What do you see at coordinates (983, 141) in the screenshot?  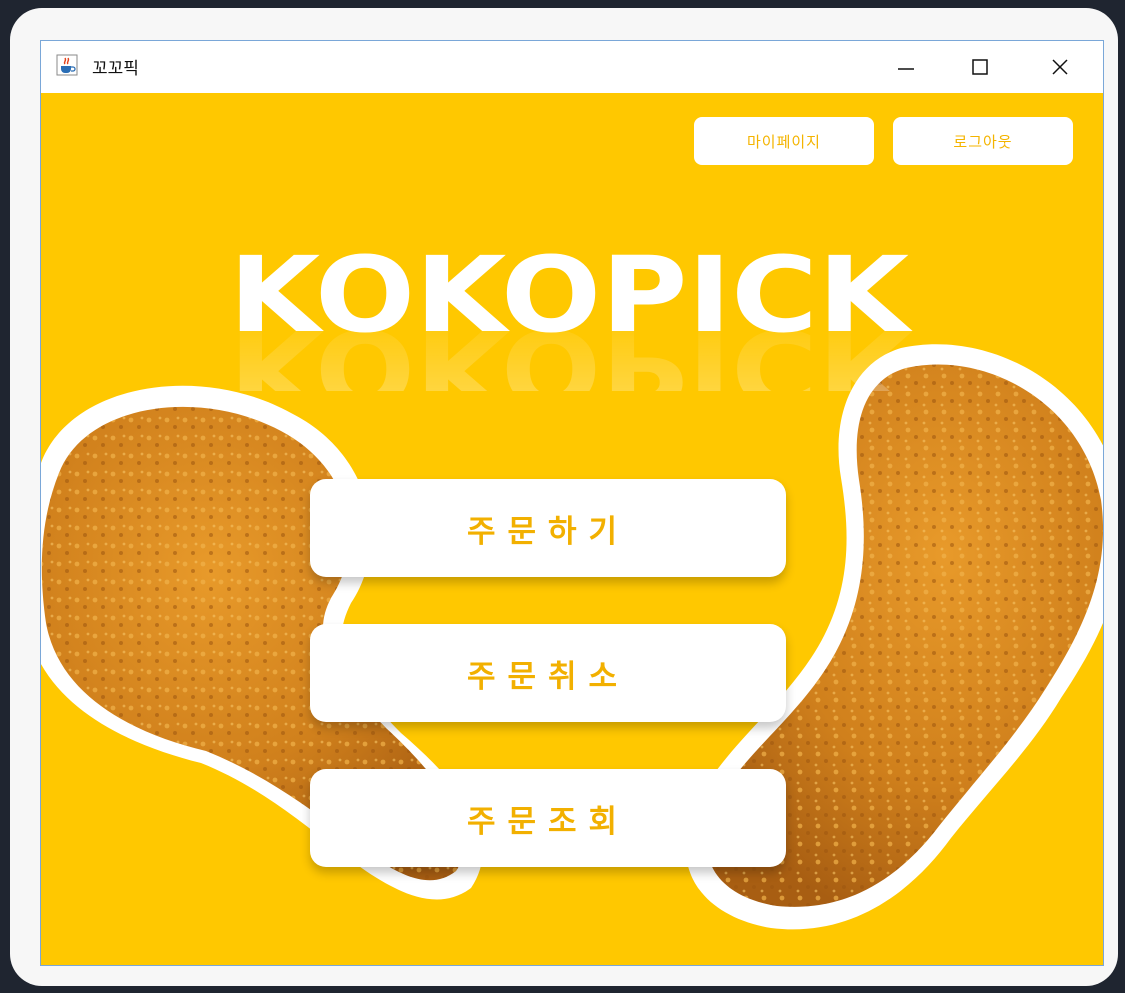 I see `logout-button: 로그아웃` at bounding box center [983, 141].